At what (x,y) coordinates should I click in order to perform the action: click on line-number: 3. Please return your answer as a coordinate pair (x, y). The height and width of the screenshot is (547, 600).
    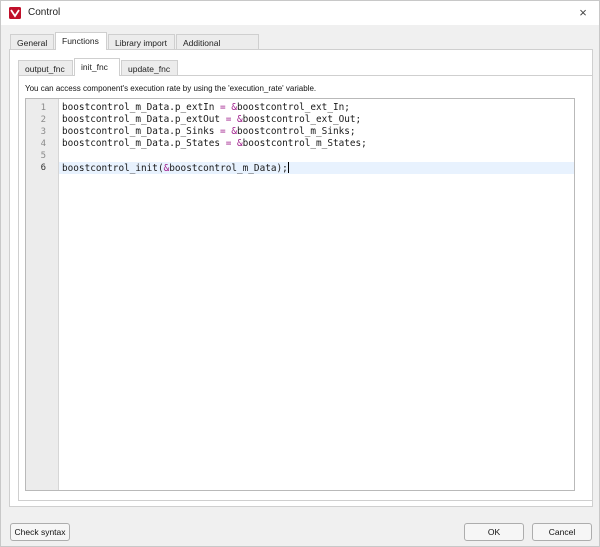
    Looking at the image, I should click on (43, 132).